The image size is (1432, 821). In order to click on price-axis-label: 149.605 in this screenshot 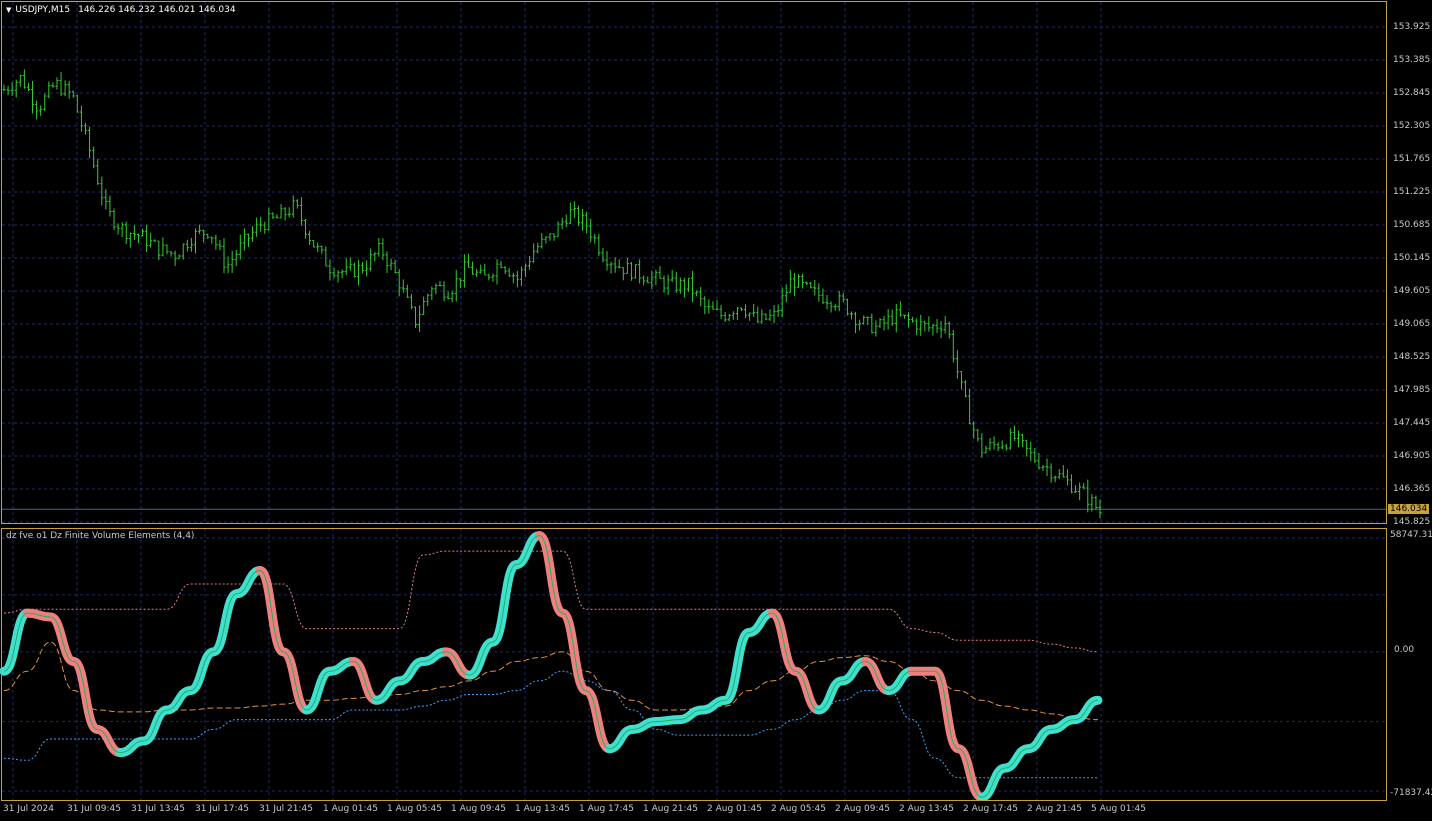, I will do `click(1412, 291)`.